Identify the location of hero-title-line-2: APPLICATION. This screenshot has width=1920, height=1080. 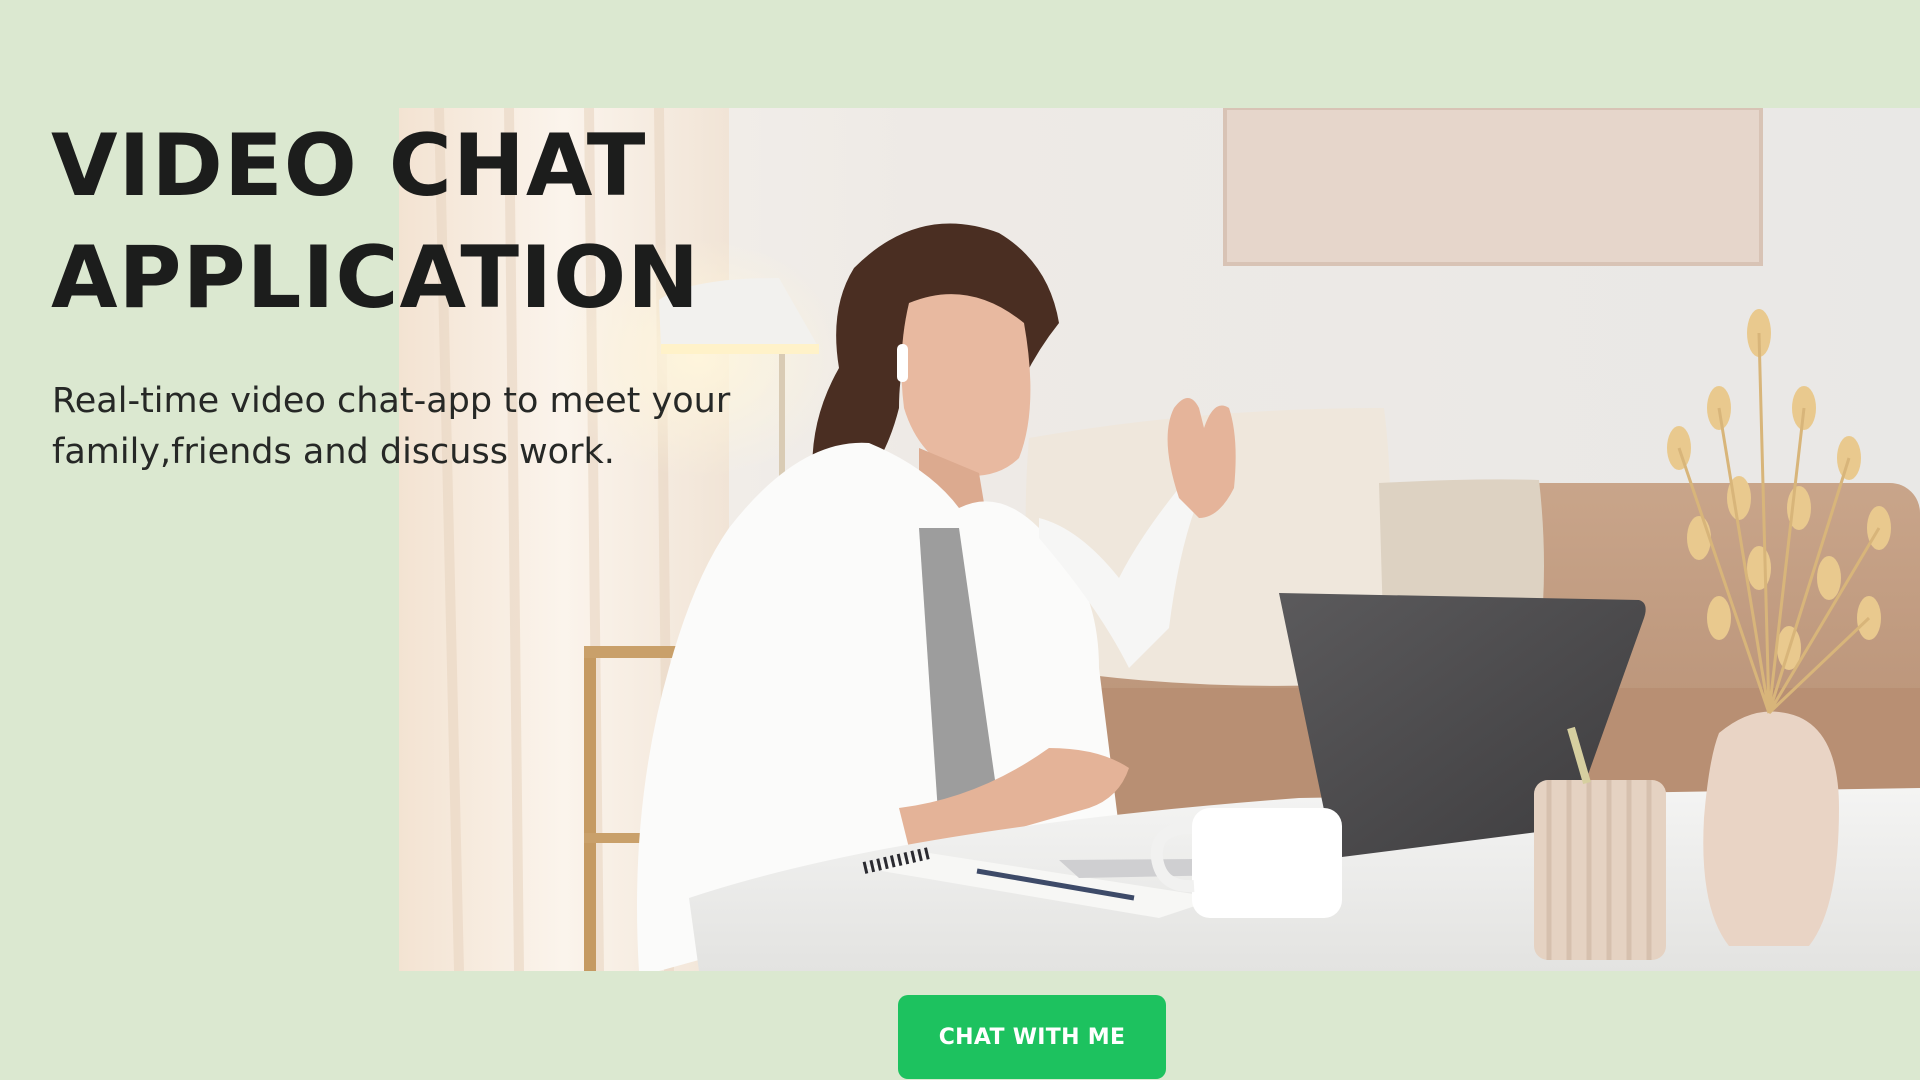
(376, 278).